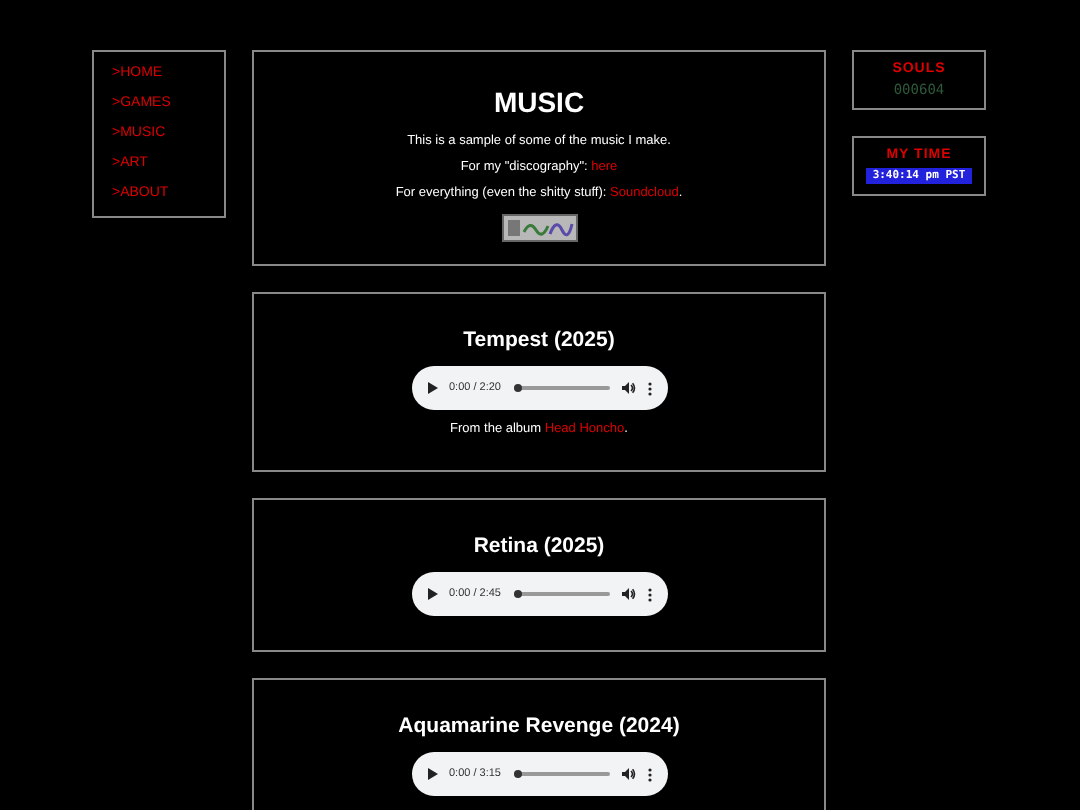 This screenshot has height=810, width=1080. I want to click on track-title: Retina (2025), so click(539, 546).